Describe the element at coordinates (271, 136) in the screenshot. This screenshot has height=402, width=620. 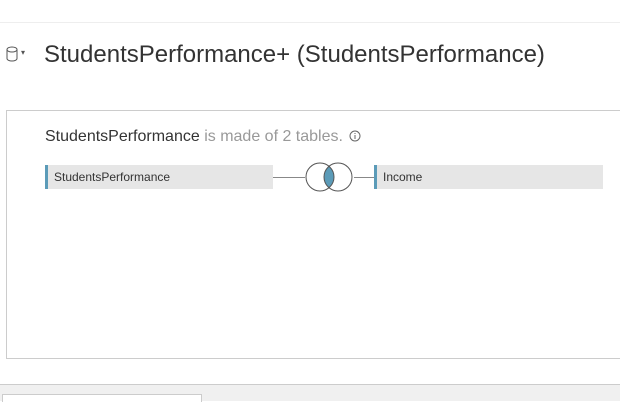
I see `summary-text: is made of 2 tables.` at that location.